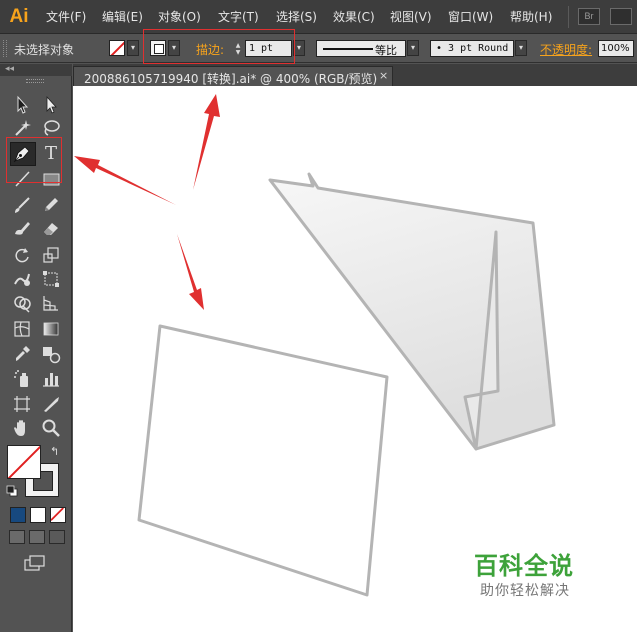  I want to click on hand-tool-icon, so click(22, 428).